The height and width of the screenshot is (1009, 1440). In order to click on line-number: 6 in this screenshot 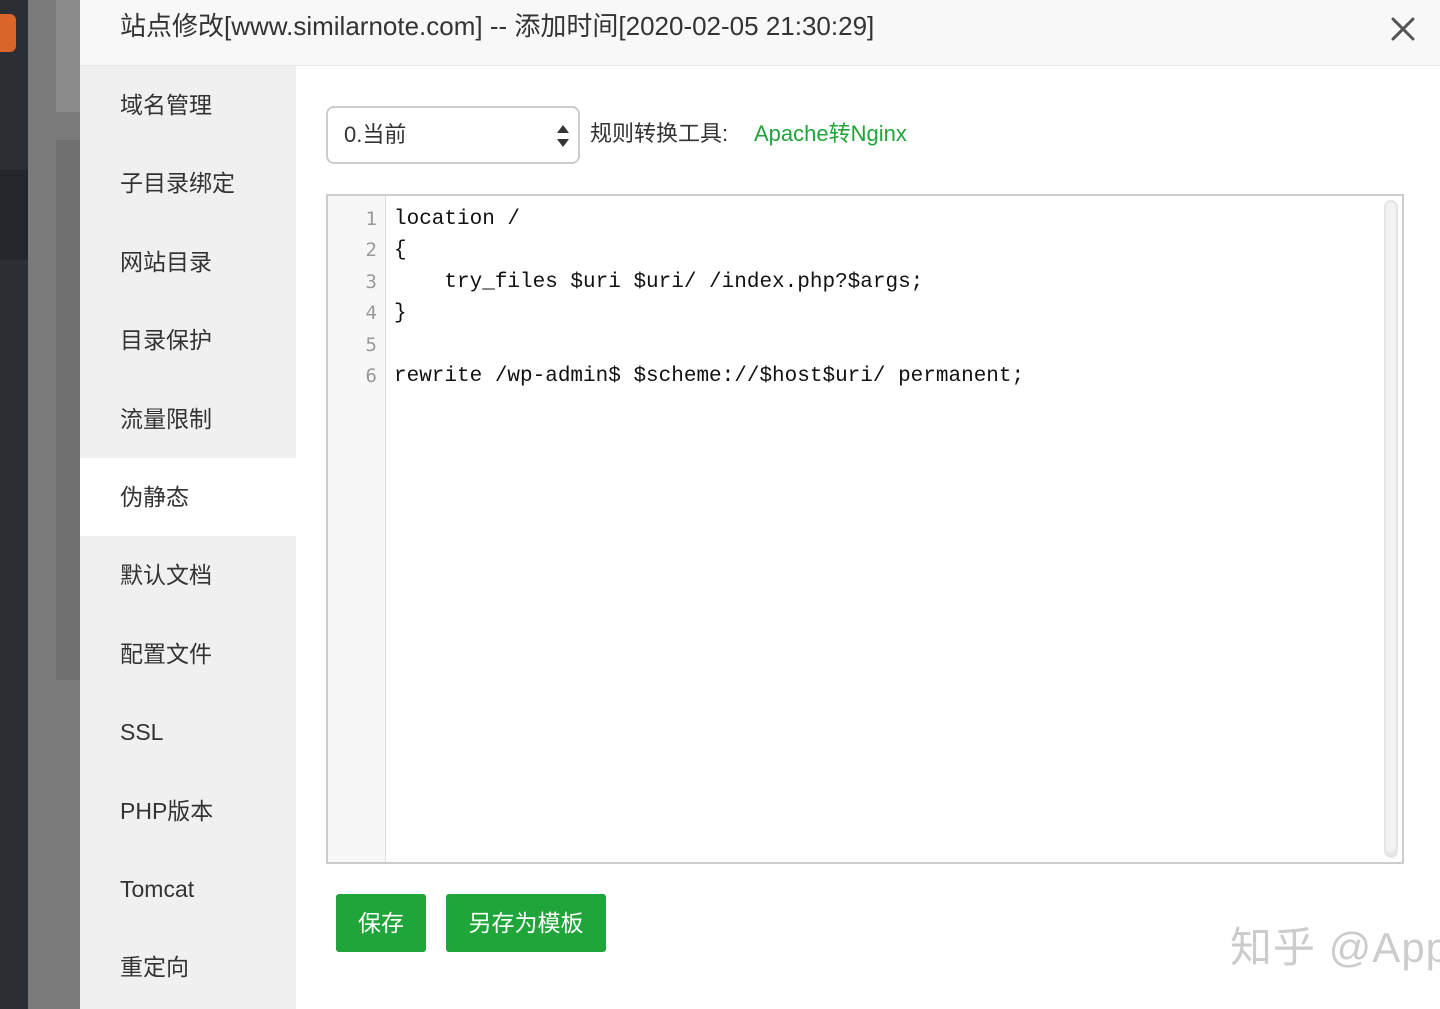, I will do `click(371, 375)`.